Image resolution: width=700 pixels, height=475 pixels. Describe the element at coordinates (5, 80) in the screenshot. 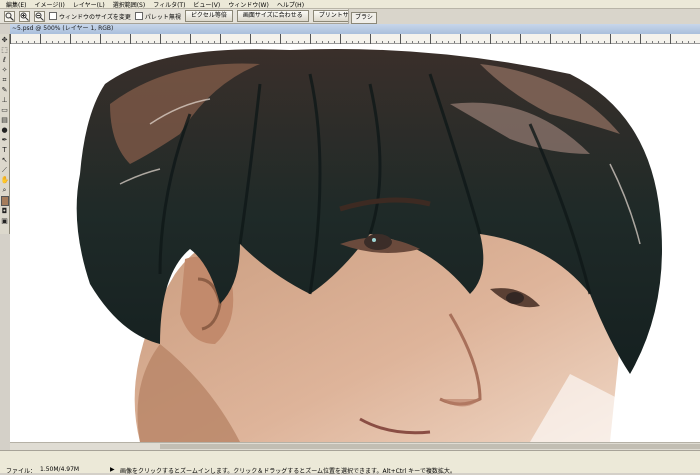

I see `crop-icon: ⌗` at that location.